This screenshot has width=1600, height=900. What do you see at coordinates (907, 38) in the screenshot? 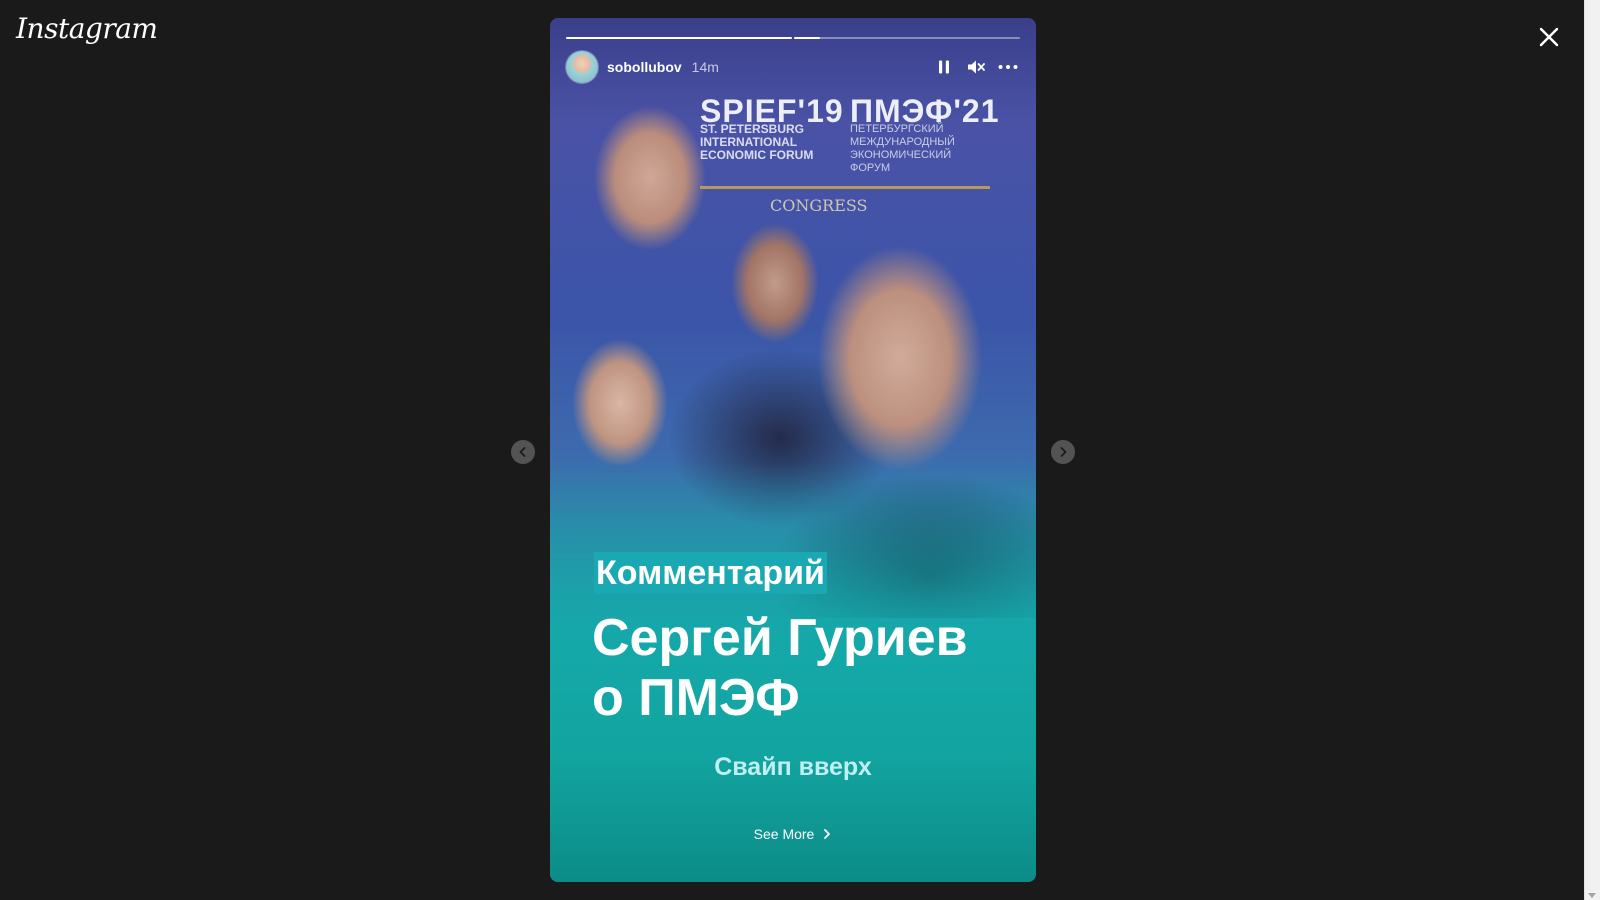
I see `progress-segment-current` at bounding box center [907, 38].